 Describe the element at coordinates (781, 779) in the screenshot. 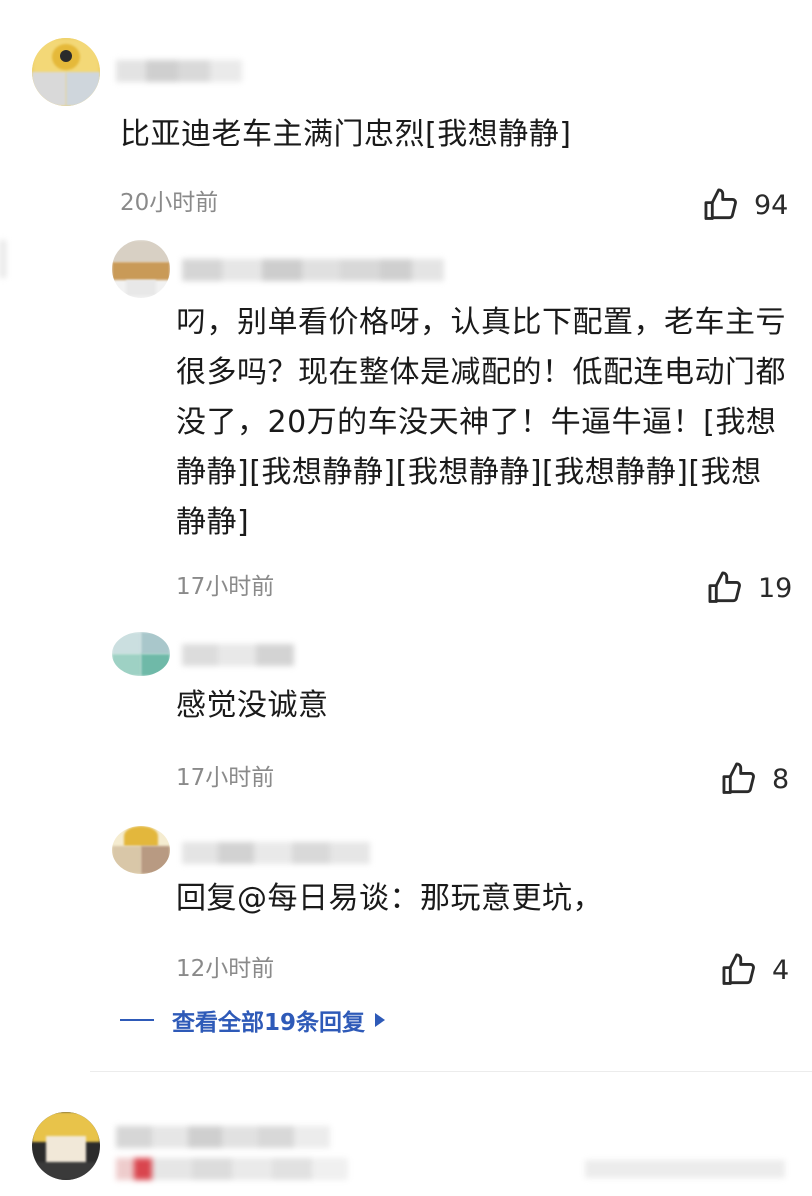

I see `like-count: 8` at that location.